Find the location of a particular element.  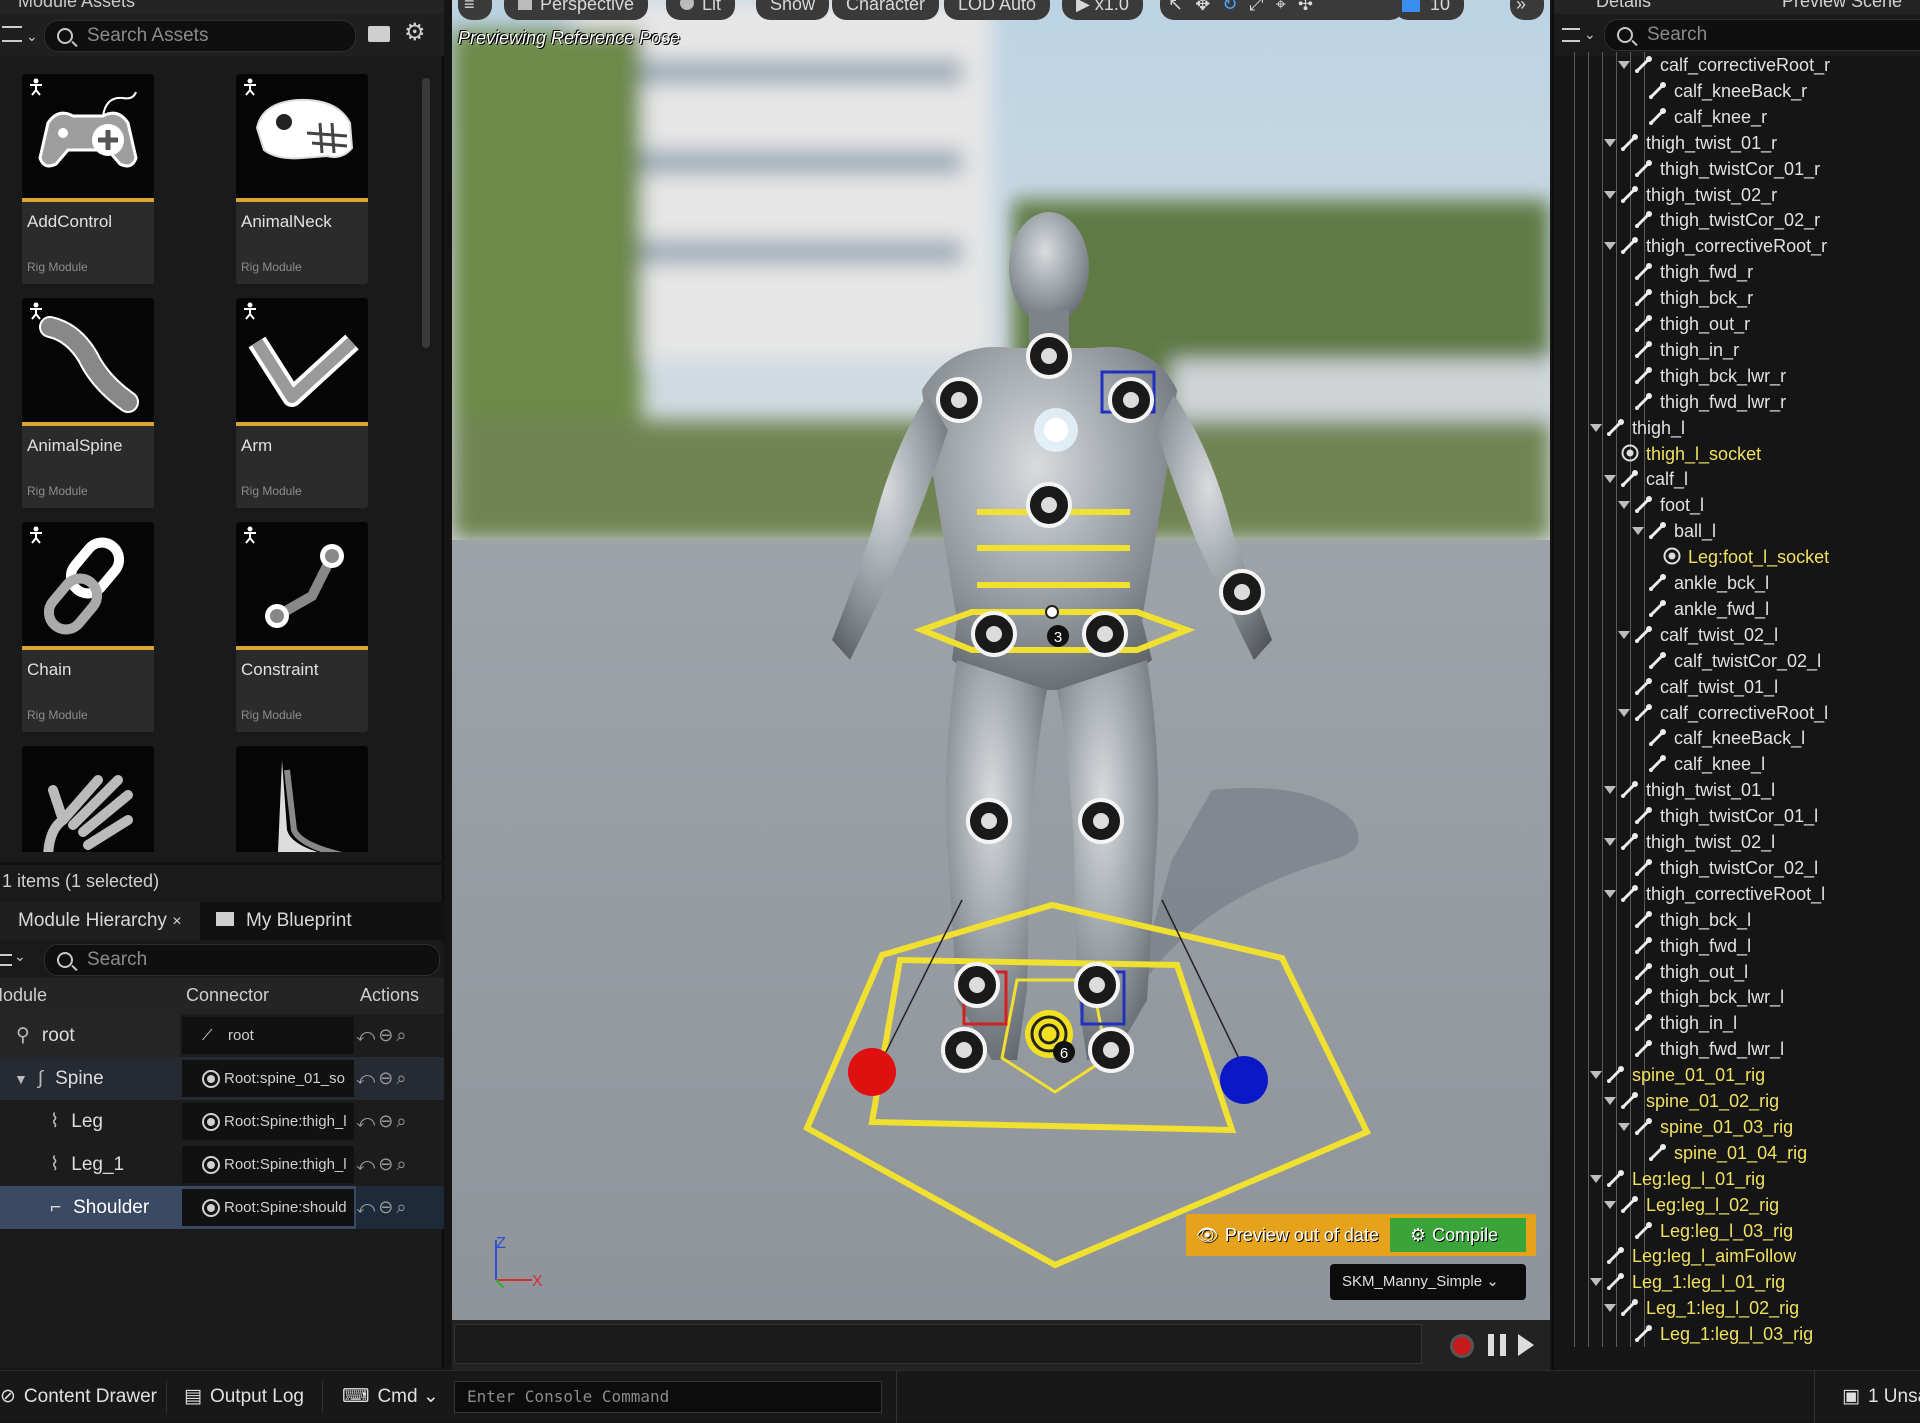

grid-snap-button: 10 is located at coordinates (1429, 10).